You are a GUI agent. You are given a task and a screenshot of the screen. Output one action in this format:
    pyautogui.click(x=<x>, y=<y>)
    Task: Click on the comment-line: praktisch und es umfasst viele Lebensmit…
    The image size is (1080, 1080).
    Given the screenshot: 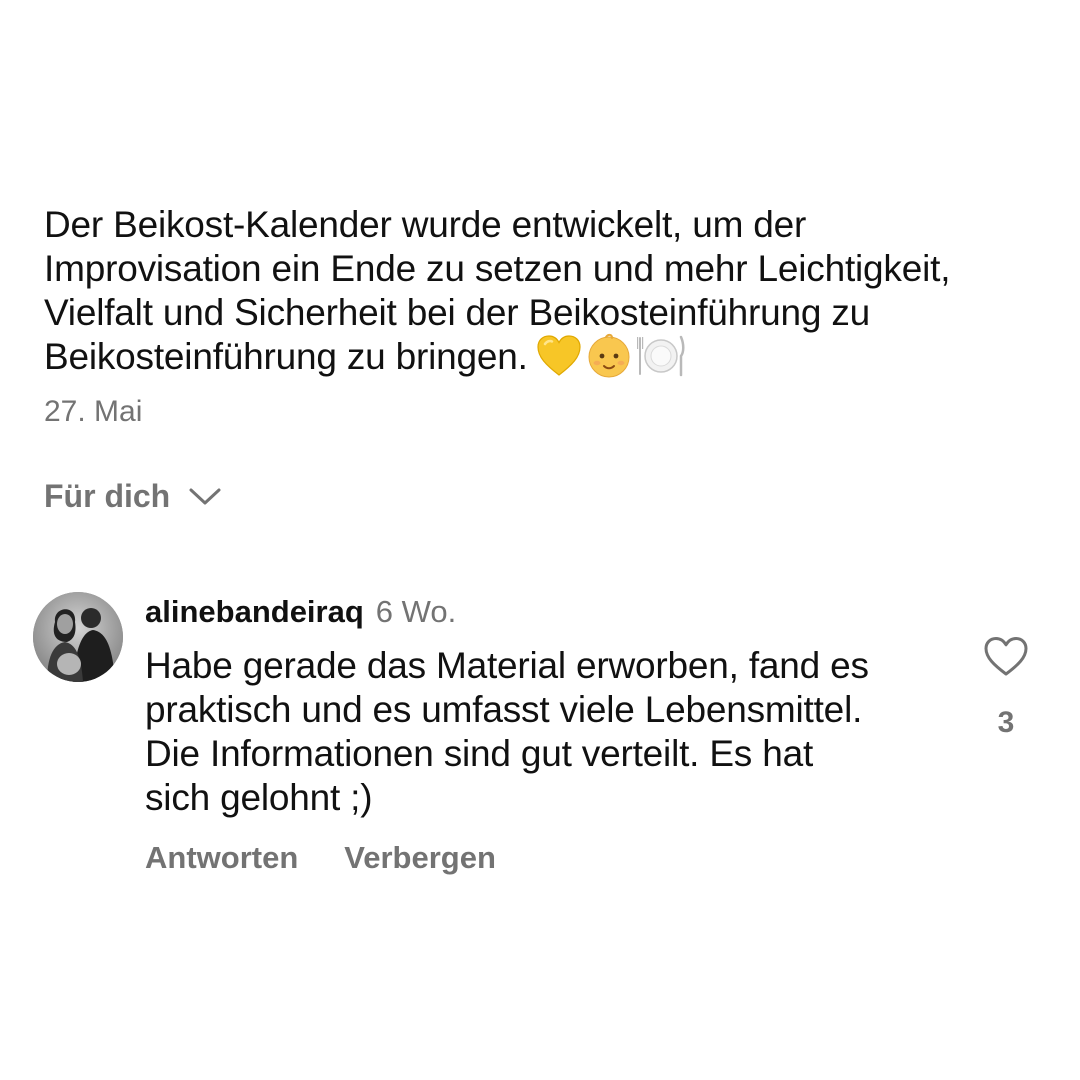 What is the action you would take?
    pyautogui.click(x=504, y=709)
    